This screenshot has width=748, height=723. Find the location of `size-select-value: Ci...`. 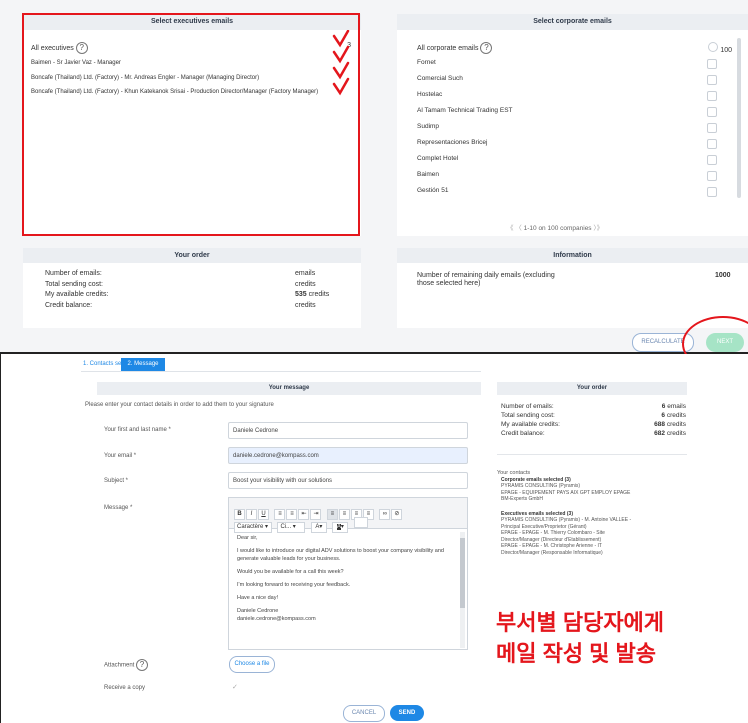

size-select-value: Ci... is located at coordinates (286, 527).